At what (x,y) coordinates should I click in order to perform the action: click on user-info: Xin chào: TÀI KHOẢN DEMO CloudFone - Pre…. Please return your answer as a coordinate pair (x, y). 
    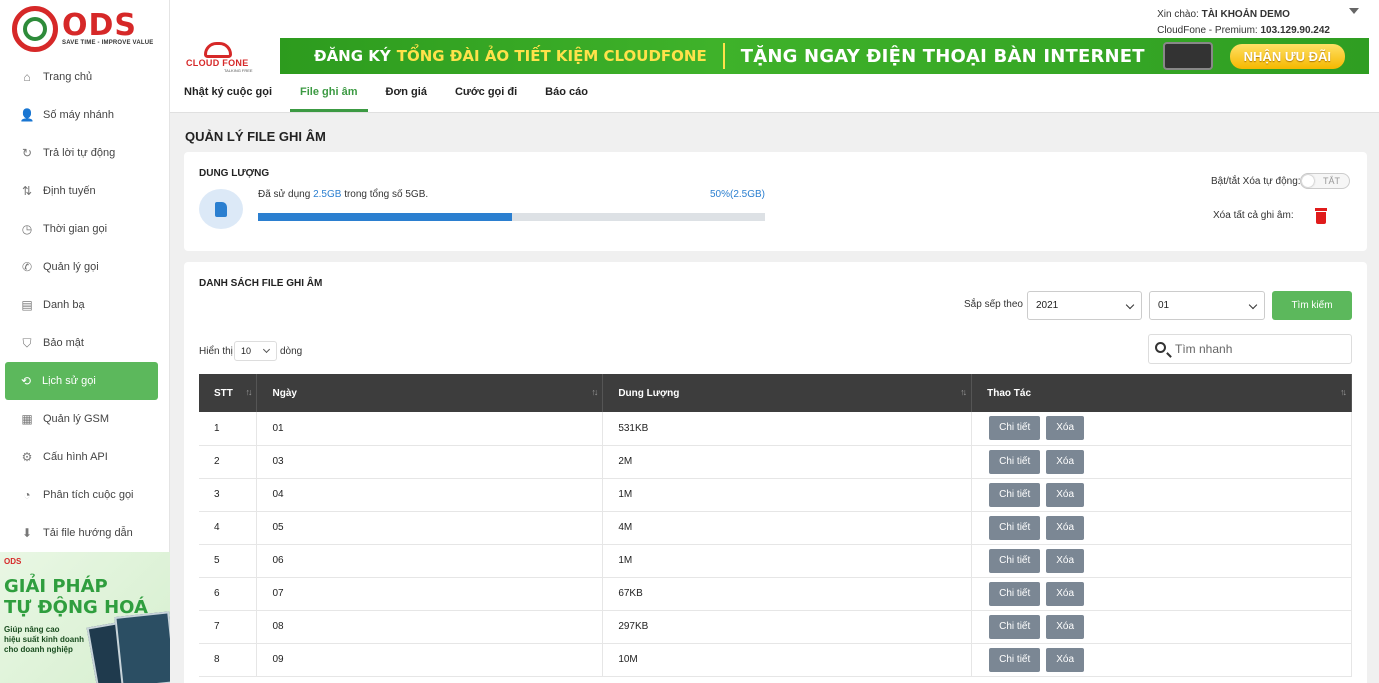
    Looking at the image, I should click on (1243, 23).